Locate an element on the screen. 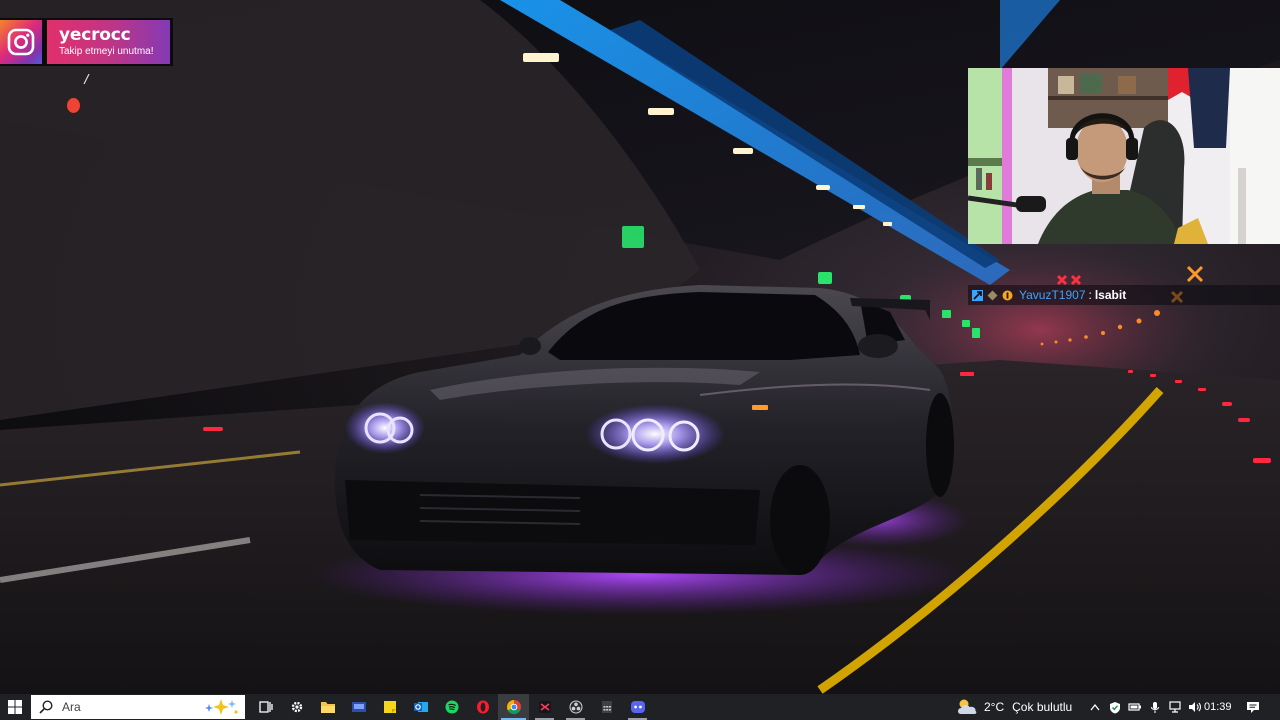 The height and width of the screenshot is (720, 1280). instagram-text-box: yecrocc Takip etmeyi unutma! is located at coordinates (108, 42).